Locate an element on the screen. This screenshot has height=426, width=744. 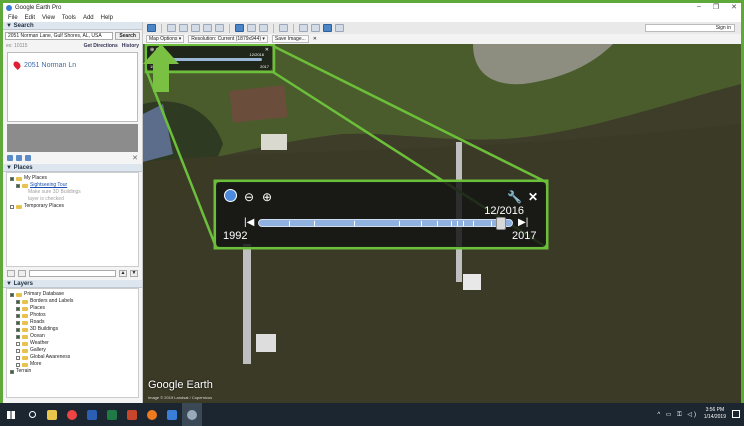
layer-item: Terrain is located at coordinates (72, 371).